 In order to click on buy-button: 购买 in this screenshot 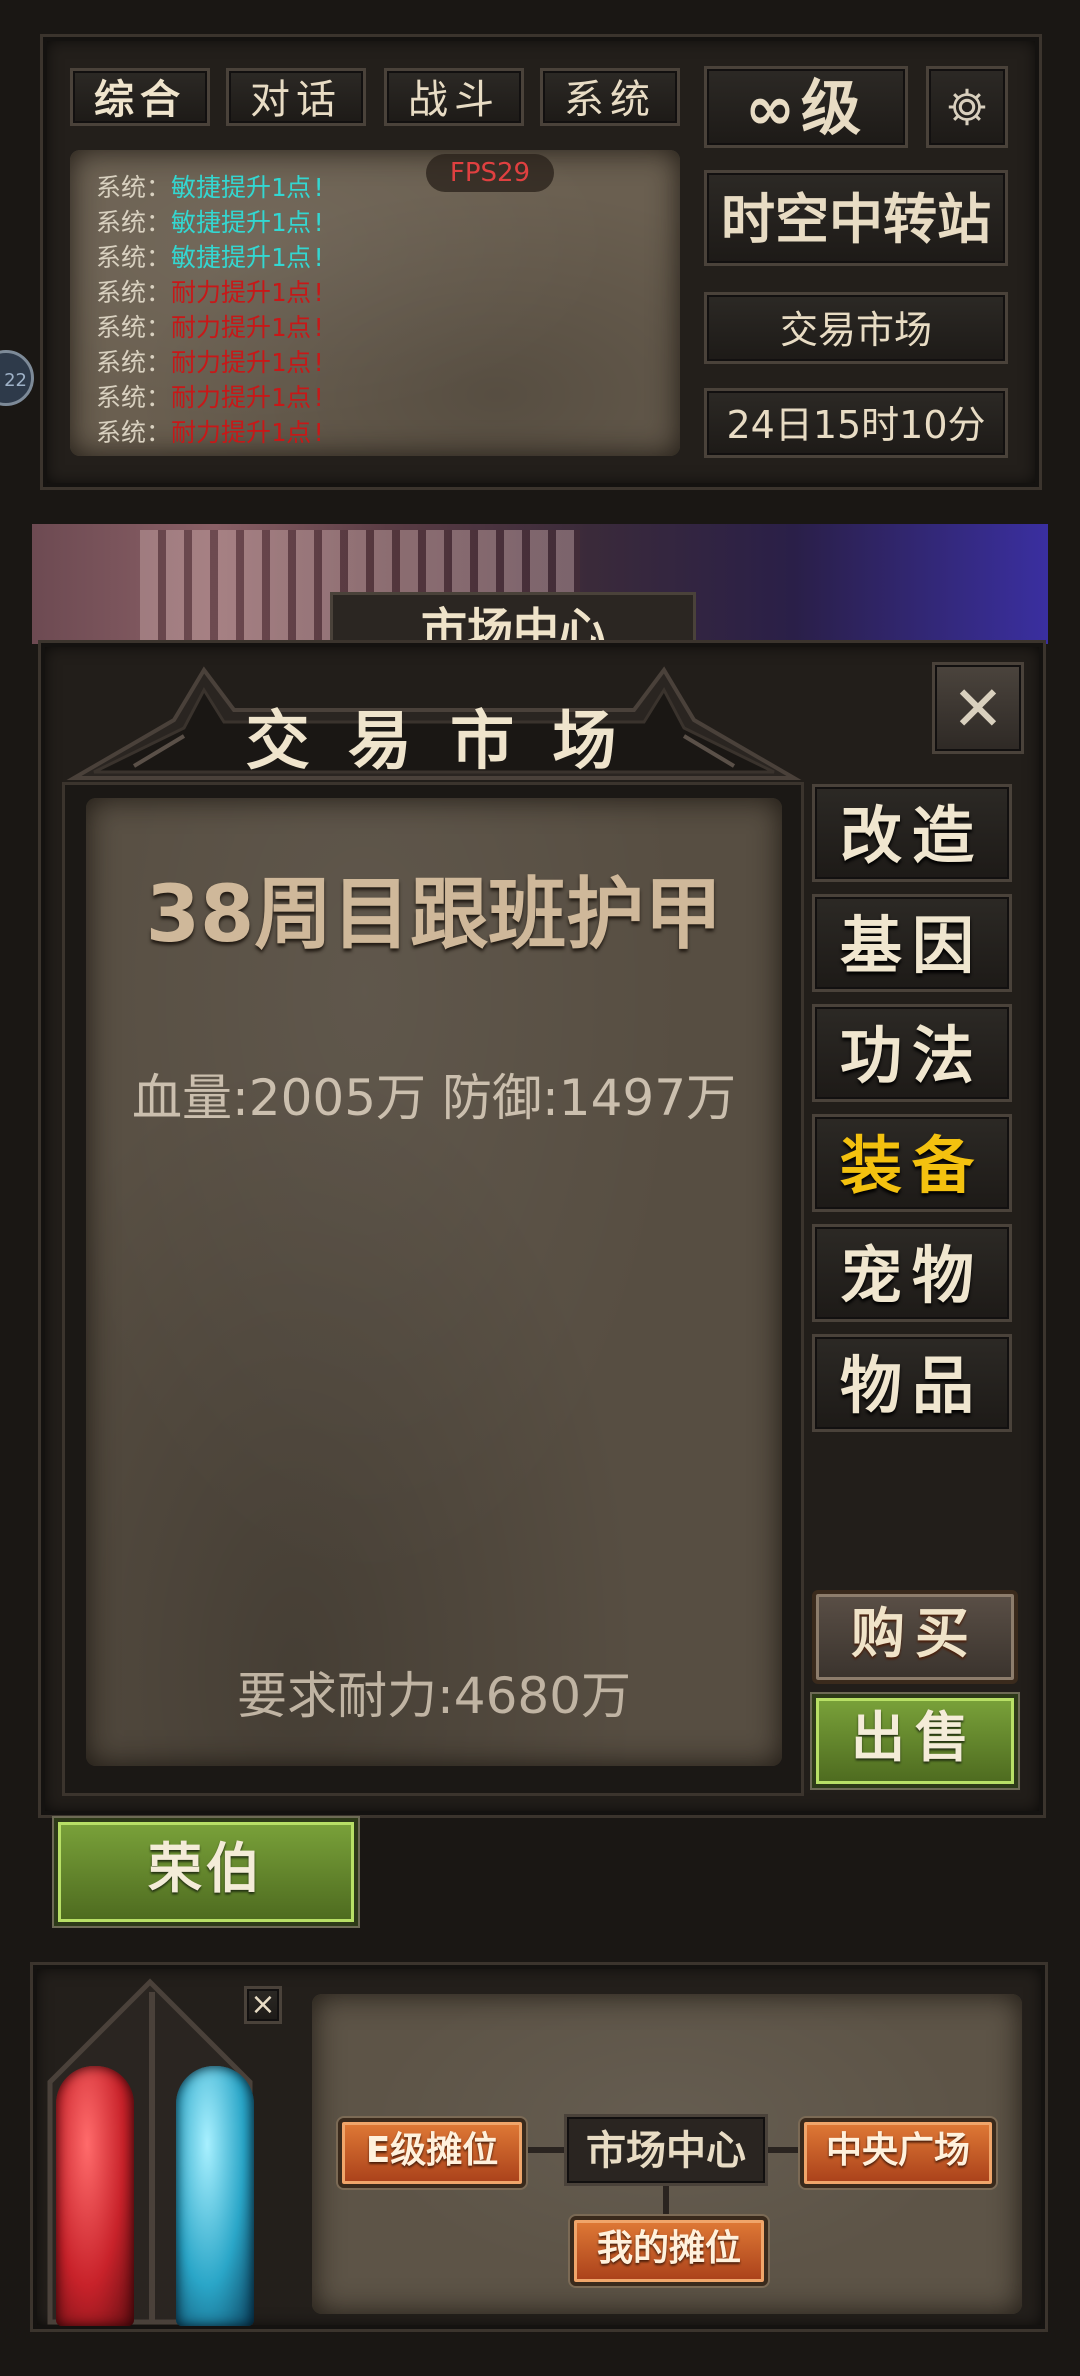, I will do `click(915, 1637)`.